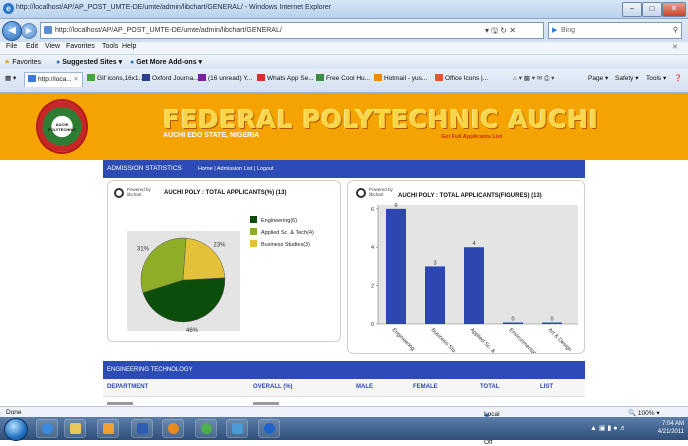 This screenshot has height=446, width=688. I want to click on y-tick-label-0: 0, so click(372, 325).